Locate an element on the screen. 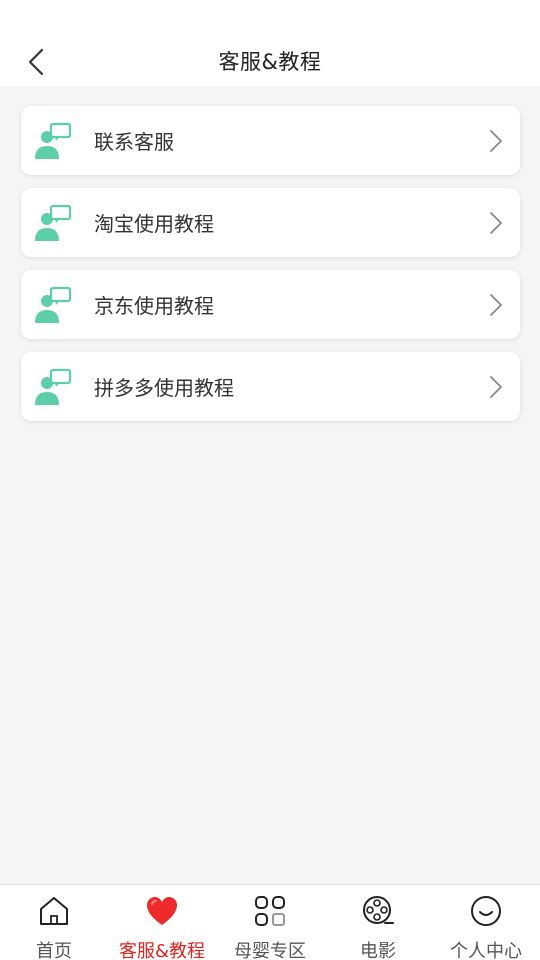 This screenshot has width=540, height=960. menu-item-jd-tutorial: 京东使用教程 is located at coordinates (270, 304).